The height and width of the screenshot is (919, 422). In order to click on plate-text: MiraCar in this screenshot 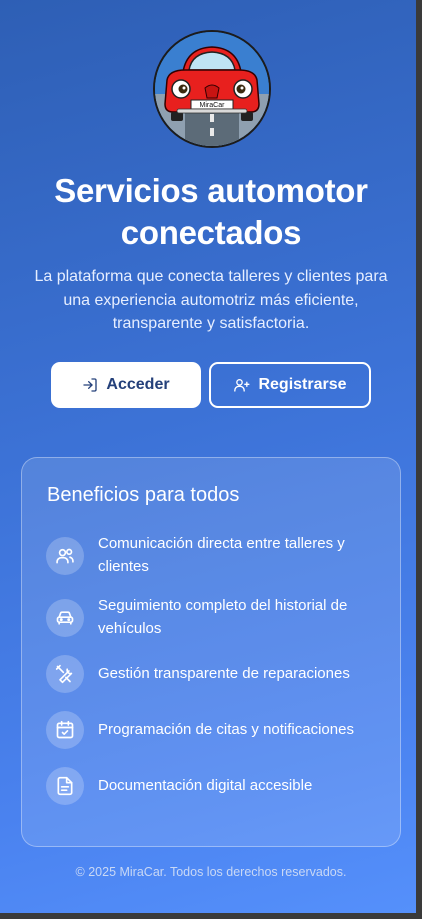, I will do `click(213, 105)`.